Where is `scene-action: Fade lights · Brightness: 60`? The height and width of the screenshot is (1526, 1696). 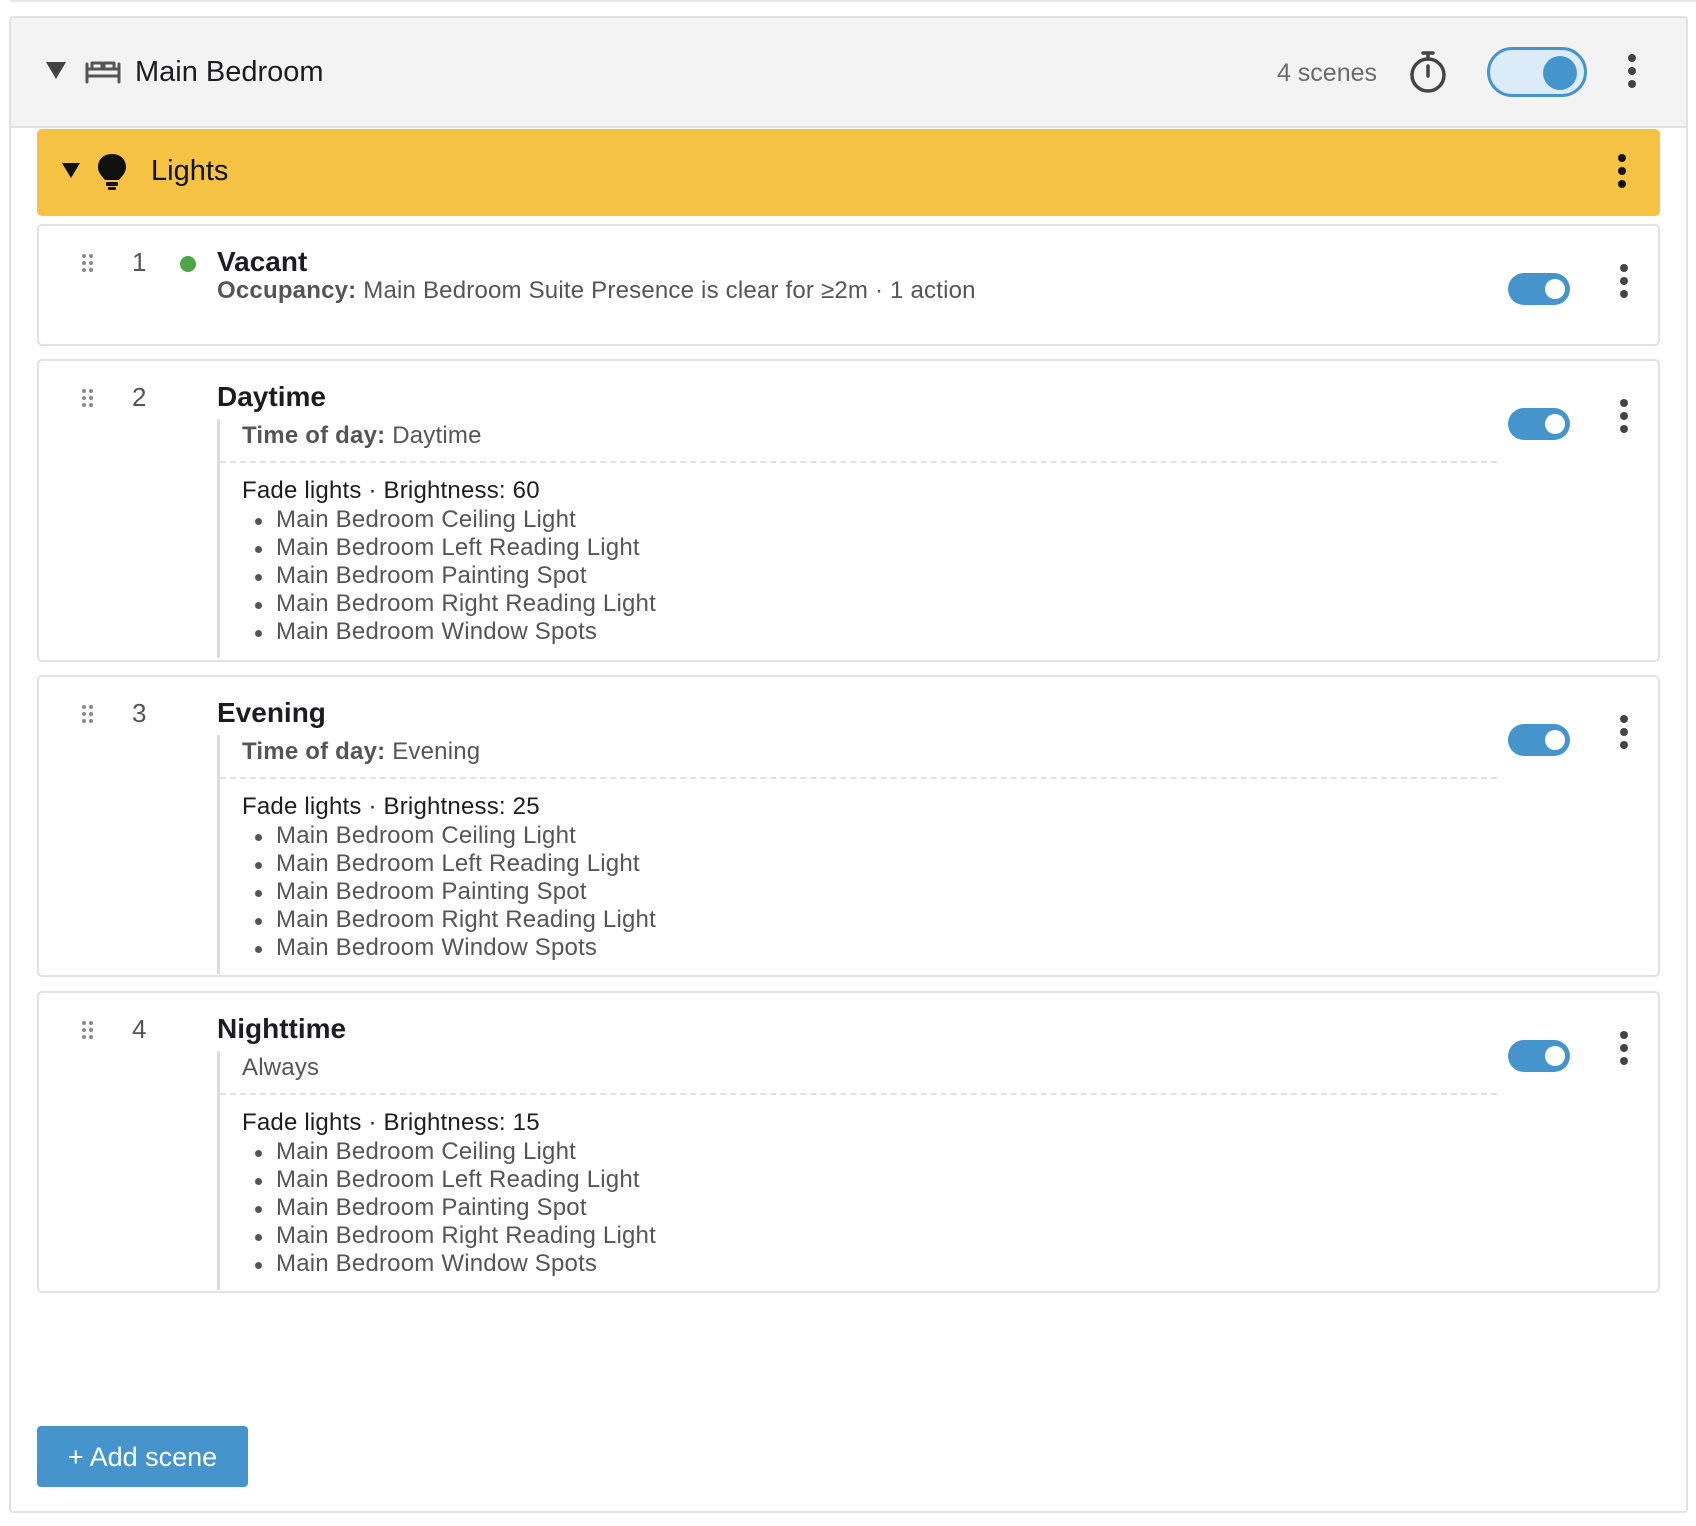
scene-action: Fade lights · Brightness: 60 is located at coordinates (391, 490).